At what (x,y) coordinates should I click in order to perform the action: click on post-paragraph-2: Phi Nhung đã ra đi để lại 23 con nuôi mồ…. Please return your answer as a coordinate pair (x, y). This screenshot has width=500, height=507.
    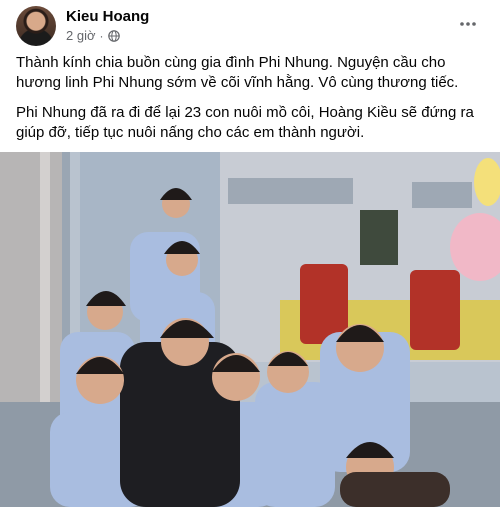
    Looking at the image, I should click on (245, 122).